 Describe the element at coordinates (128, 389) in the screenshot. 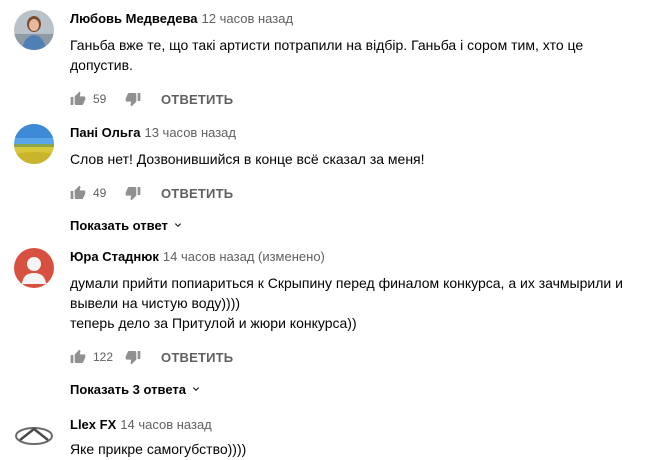

I see `show-replies-label: Показать 3 ответа` at that location.